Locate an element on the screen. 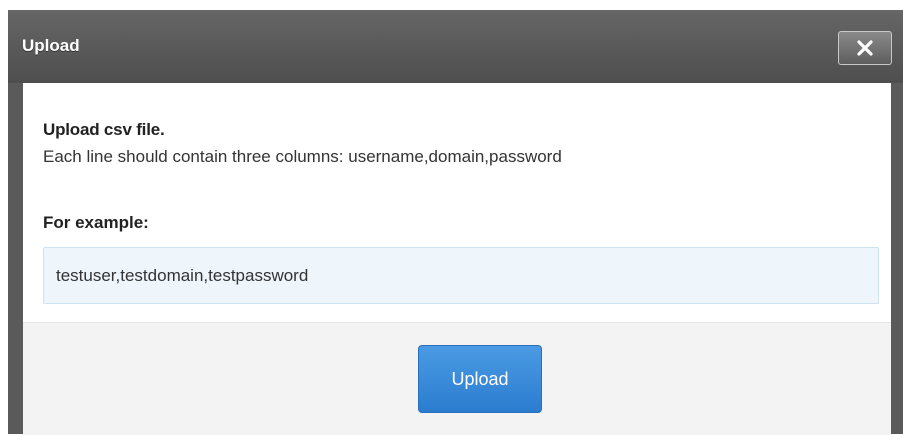  close-icon is located at coordinates (865, 48).